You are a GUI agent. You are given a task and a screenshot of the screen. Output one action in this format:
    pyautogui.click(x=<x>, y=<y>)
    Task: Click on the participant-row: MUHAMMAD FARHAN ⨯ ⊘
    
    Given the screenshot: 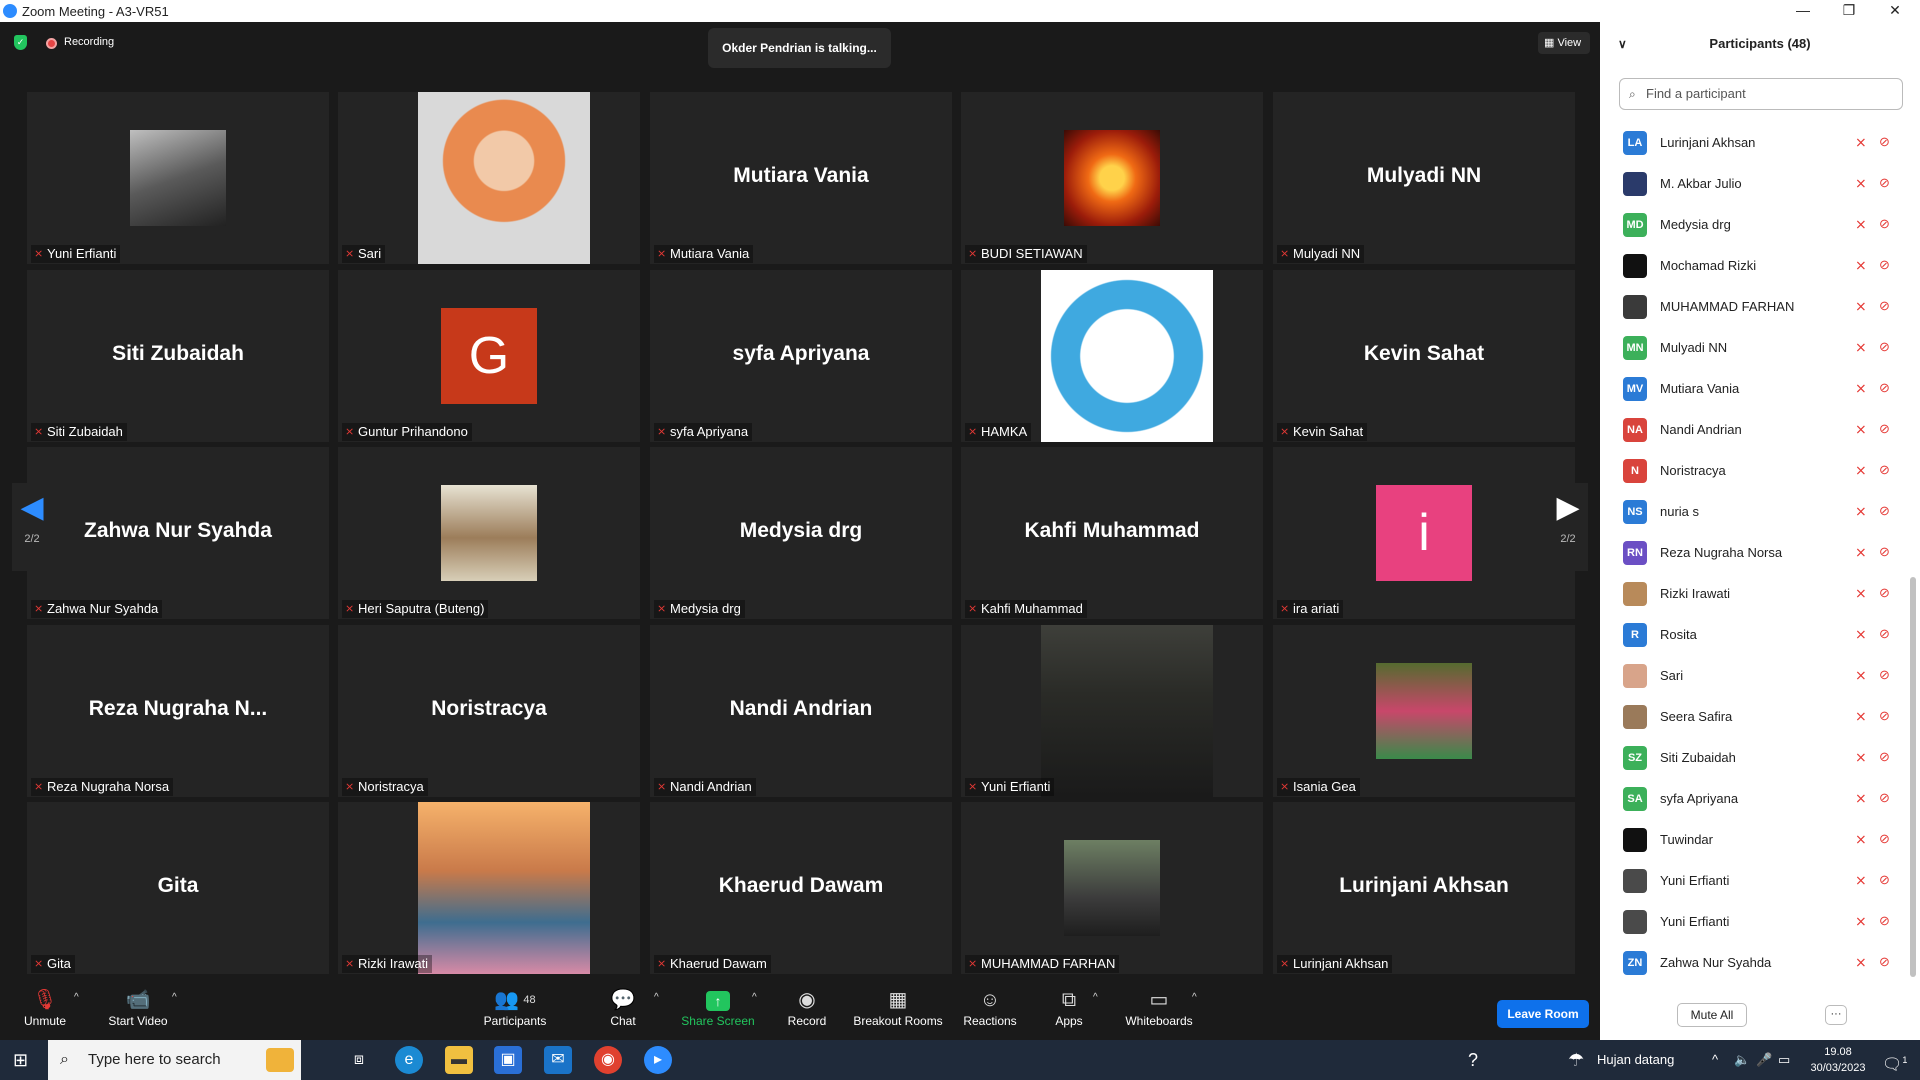 What is the action you would take?
    pyautogui.click(x=1750, y=306)
    